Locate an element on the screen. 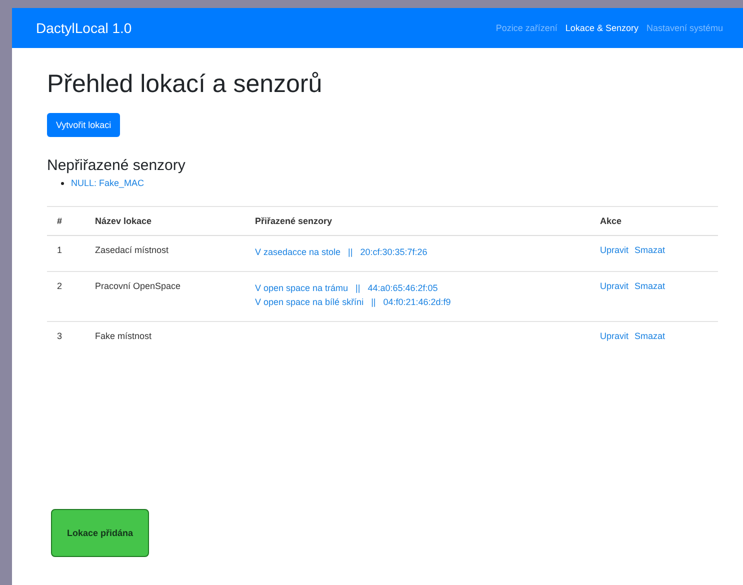  table-cell: Fake místnost is located at coordinates (165, 337).